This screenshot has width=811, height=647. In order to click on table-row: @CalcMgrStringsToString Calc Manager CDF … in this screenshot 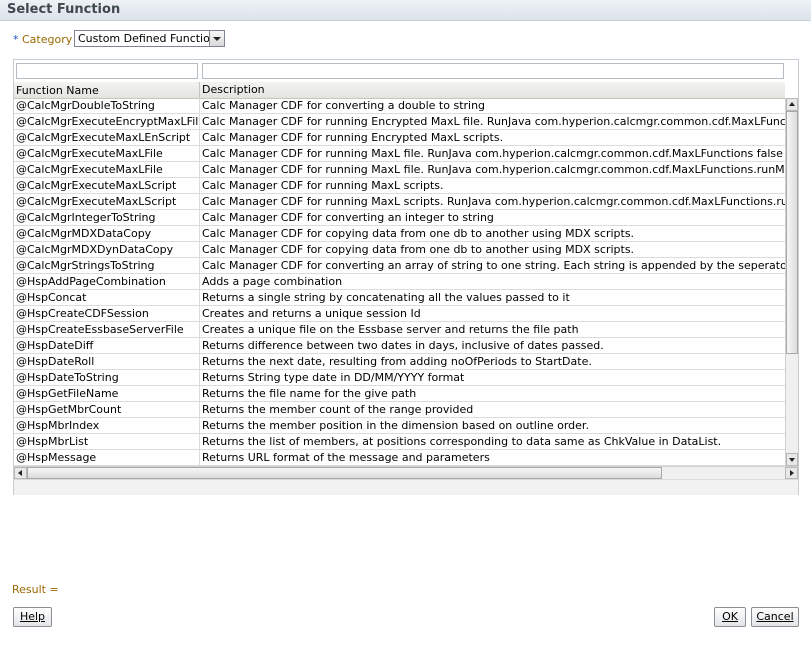, I will do `click(399, 266)`.